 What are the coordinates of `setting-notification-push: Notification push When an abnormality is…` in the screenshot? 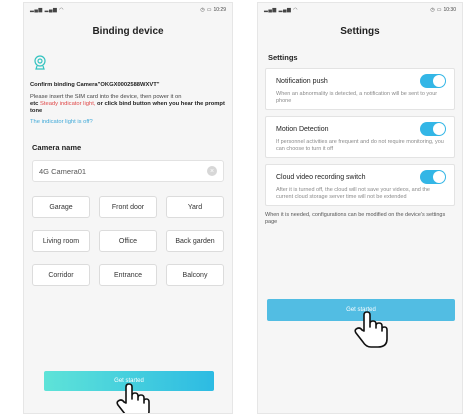 It's located at (360, 89).